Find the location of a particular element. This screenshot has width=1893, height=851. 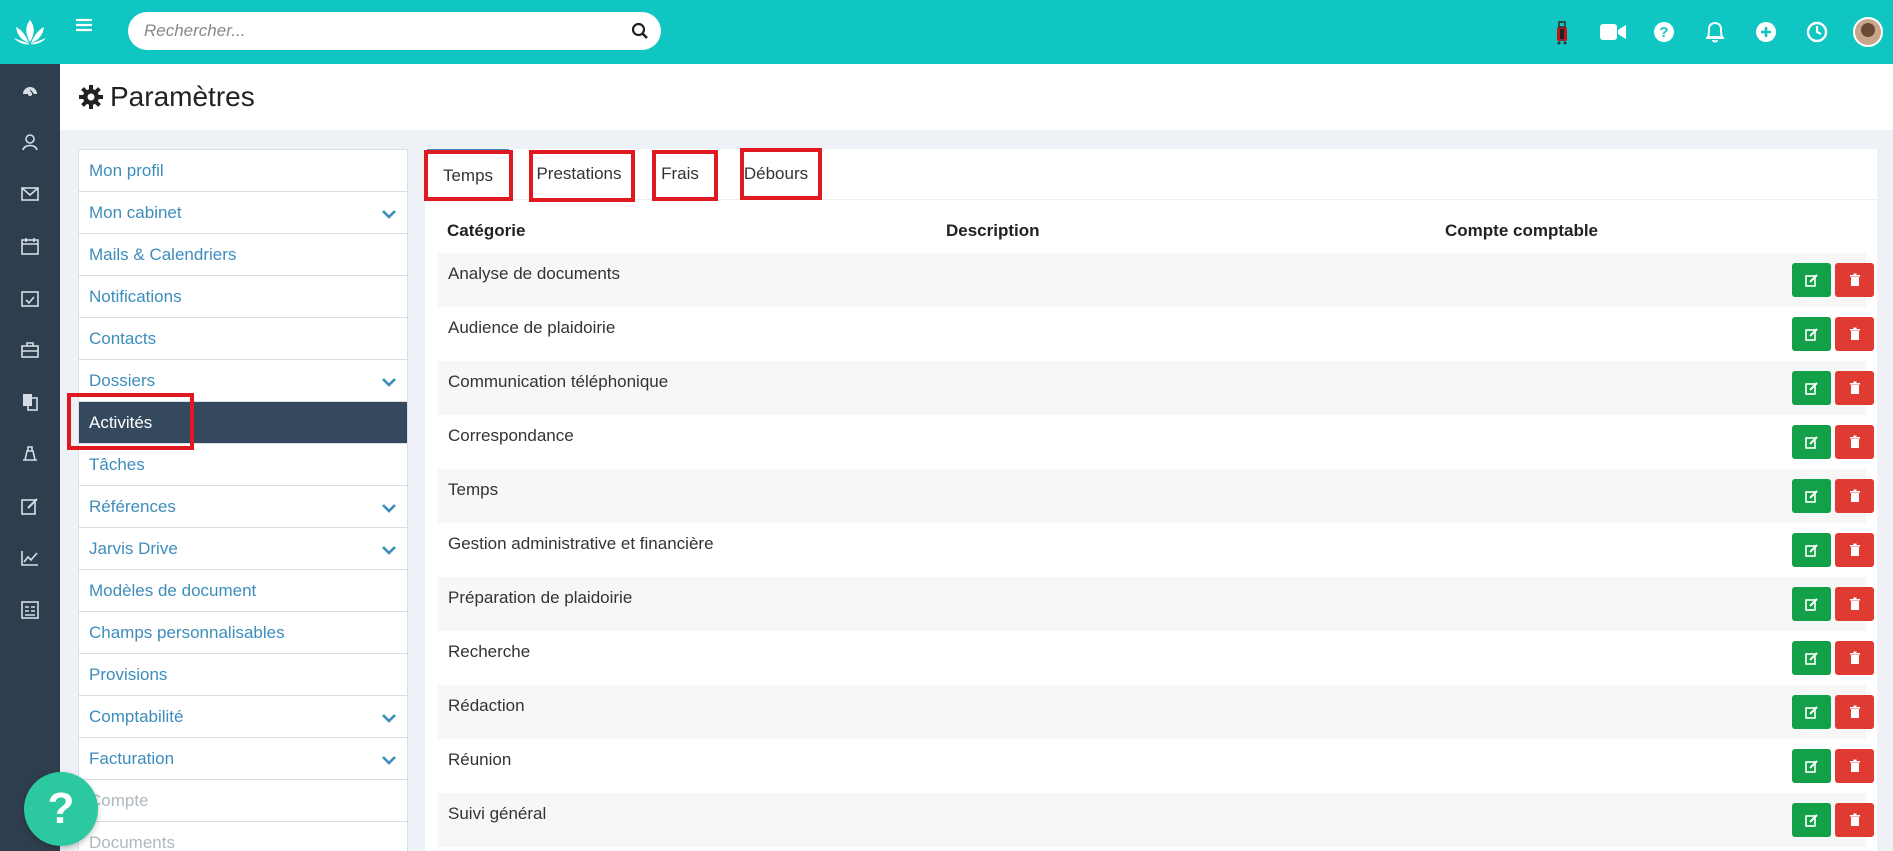

settings-menu-item-label: Dossiers is located at coordinates (122, 380).